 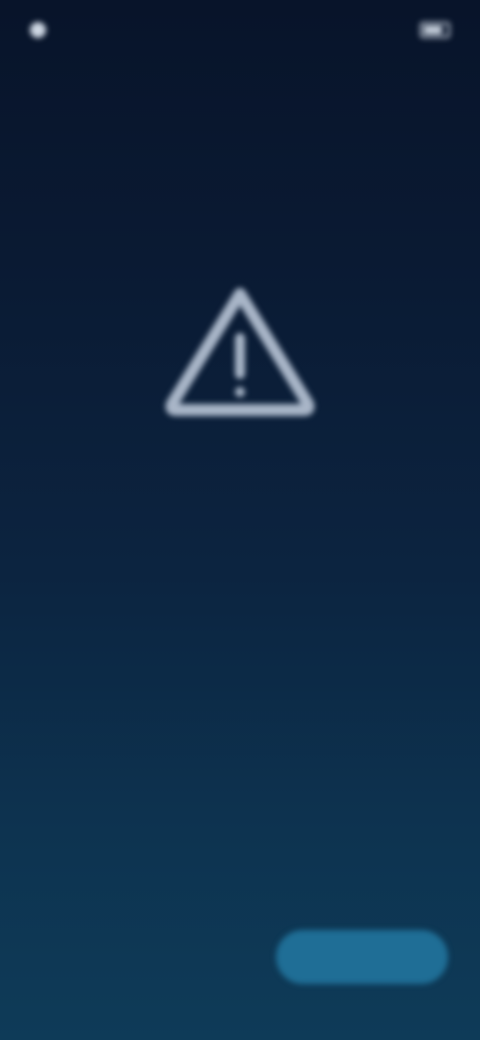 I want to click on secondary-action-button, so click(x=120, y=958).